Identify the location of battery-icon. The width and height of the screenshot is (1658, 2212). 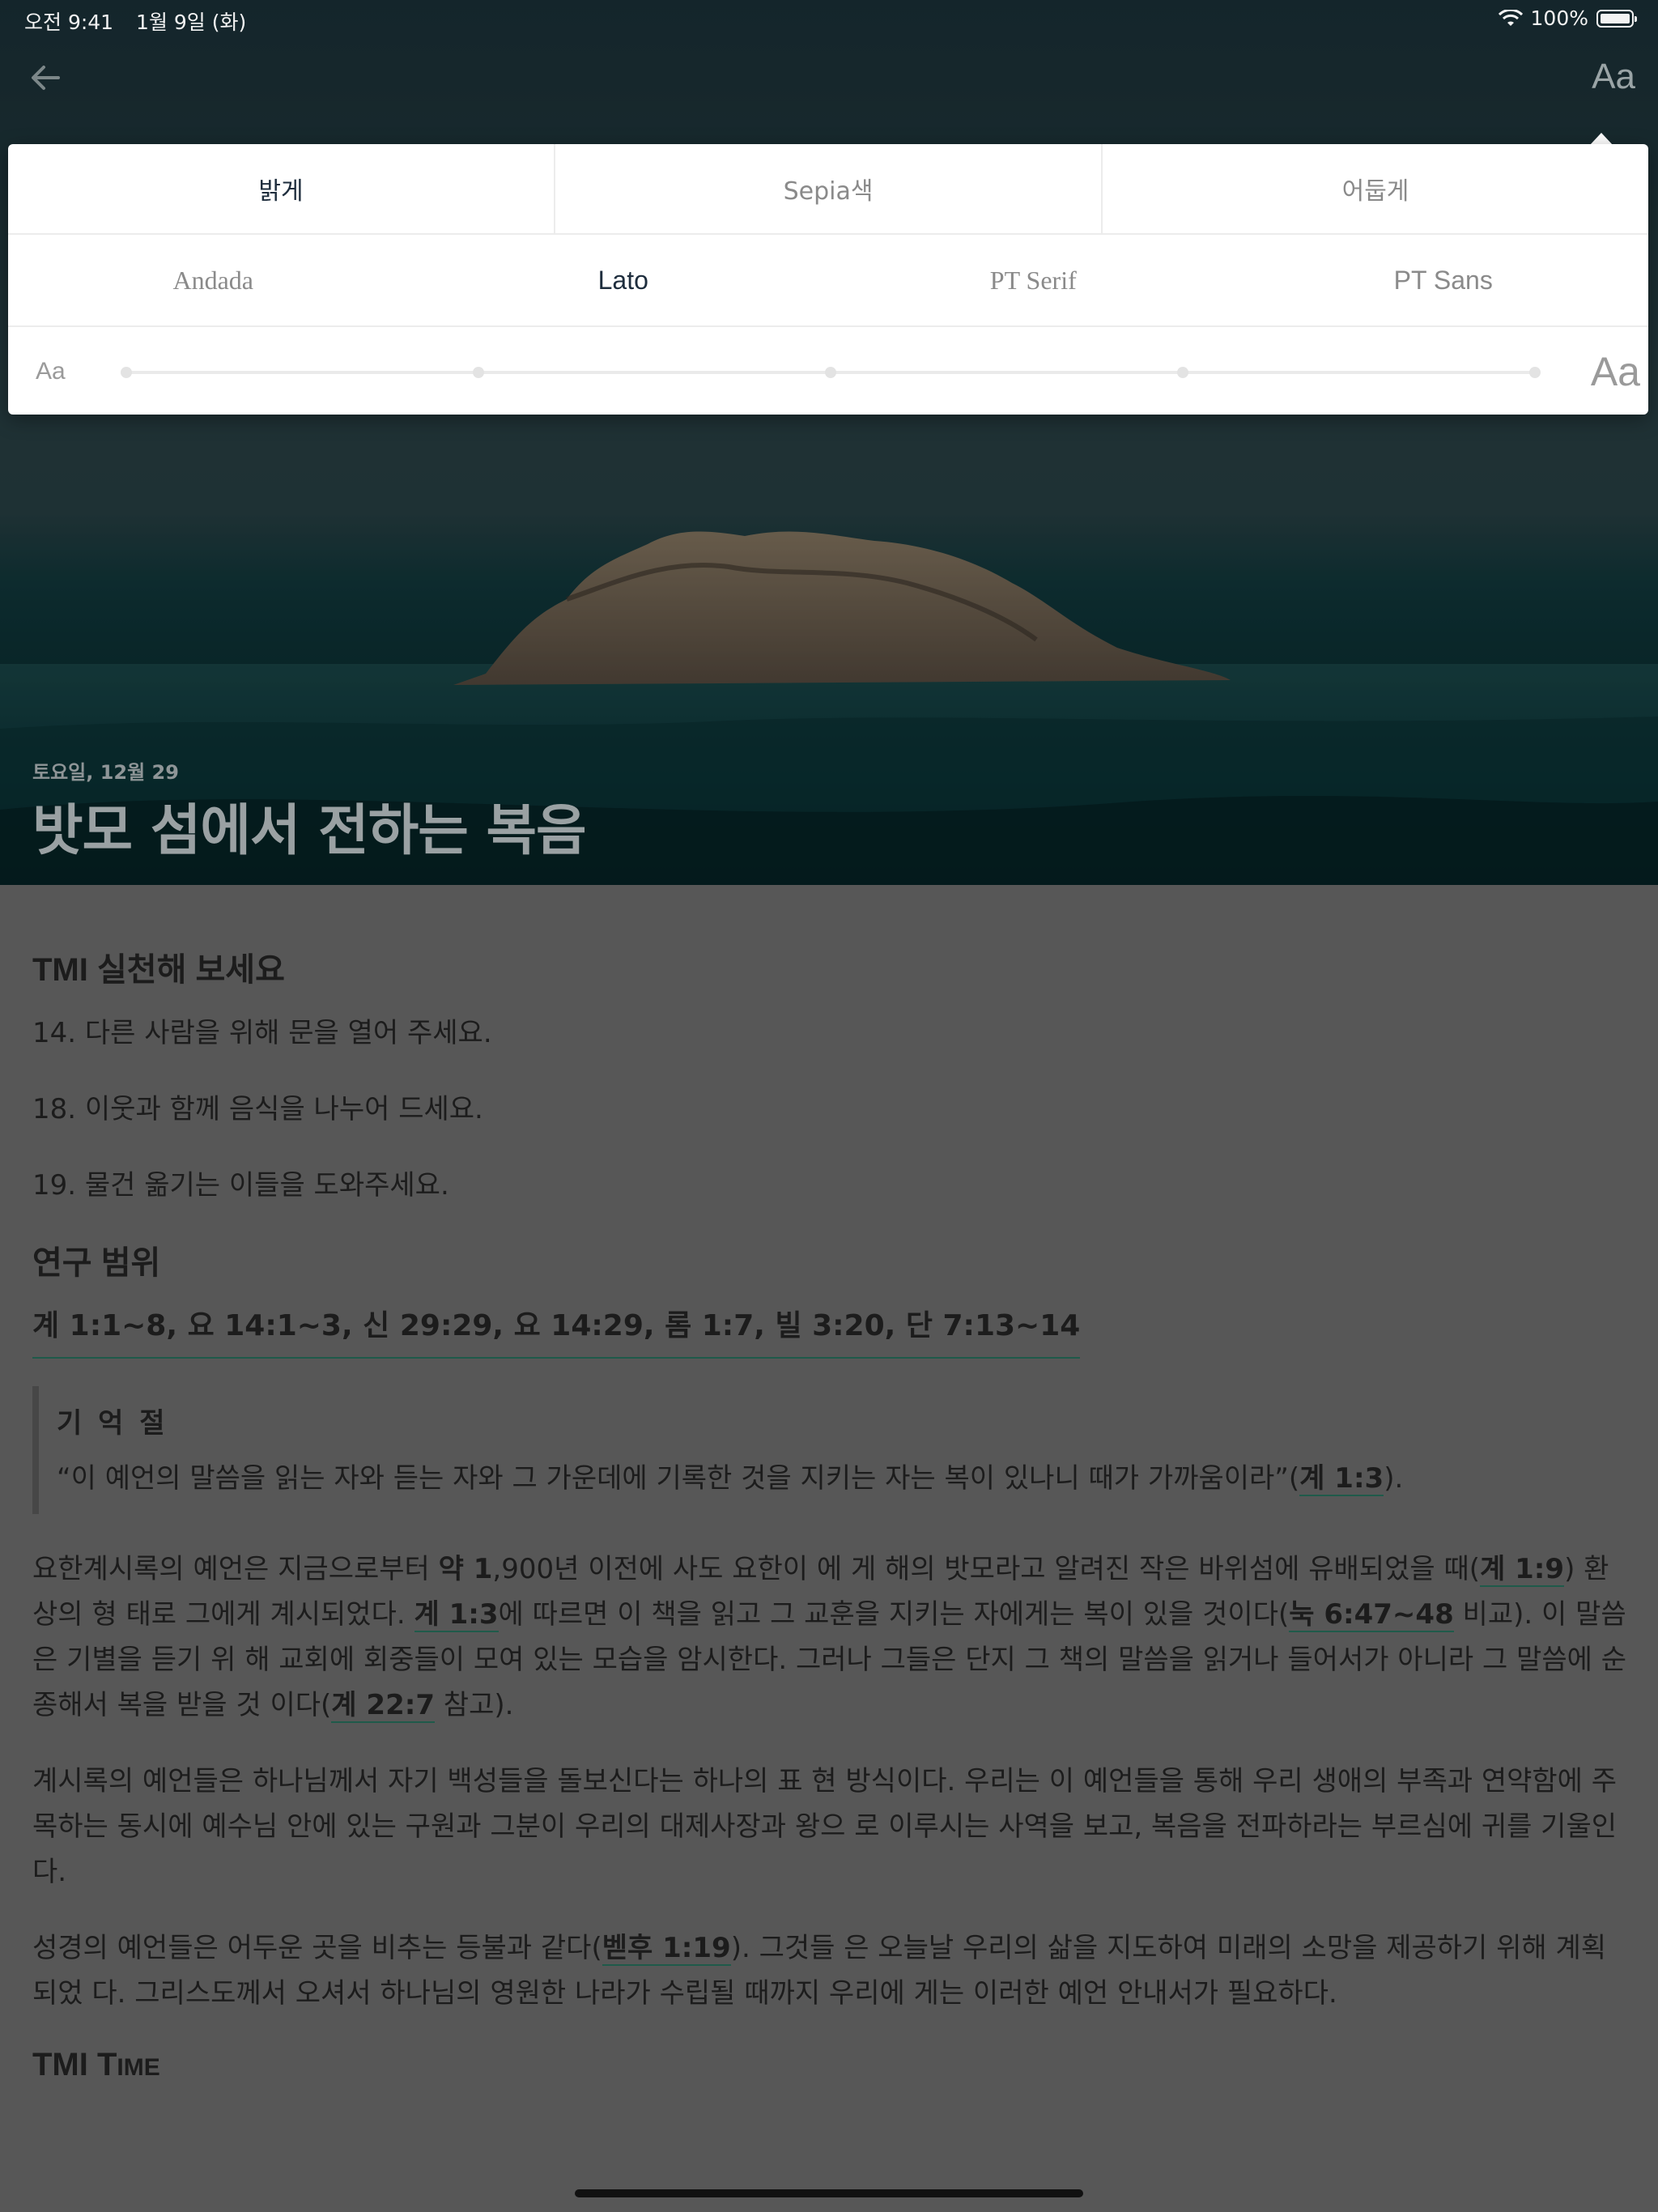
(1616, 19).